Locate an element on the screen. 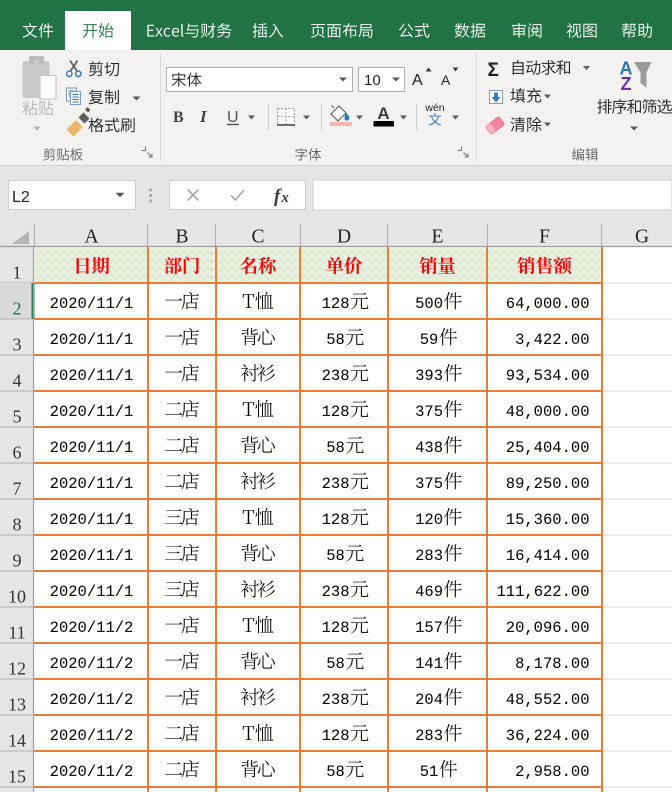 Image resolution: width=672 pixels, height=792 pixels. svg-text: F is located at coordinates (544, 237).